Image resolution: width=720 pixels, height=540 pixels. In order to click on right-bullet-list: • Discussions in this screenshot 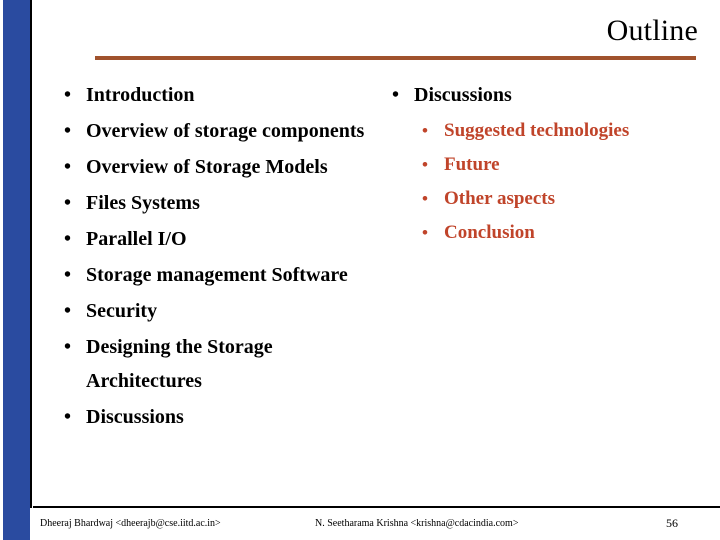, I will do `click(546, 95)`.